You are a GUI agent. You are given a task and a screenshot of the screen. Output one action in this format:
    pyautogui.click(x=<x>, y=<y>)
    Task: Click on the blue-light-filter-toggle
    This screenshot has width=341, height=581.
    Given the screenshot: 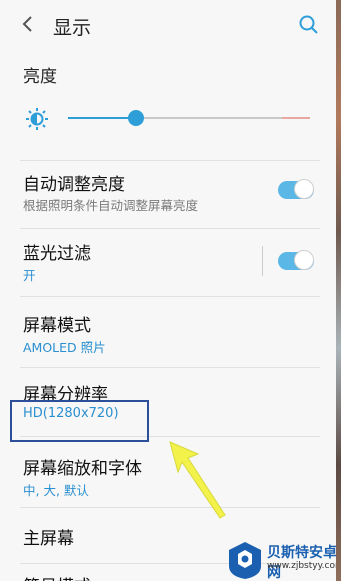 What is the action you would take?
    pyautogui.click(x=296, y=260)
    